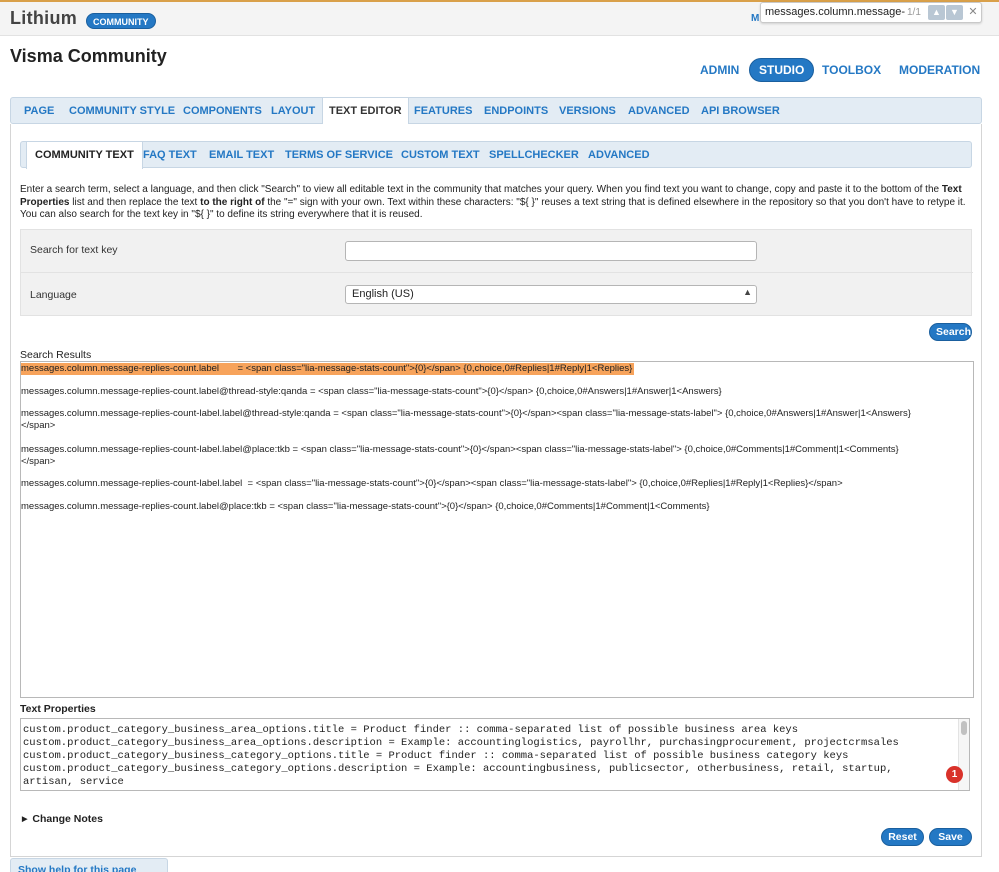 This screenshot has width=999, height=872. Describe the element at coordinates (782, 70) in the screenshot. I see `nav-studio: STUDIO` at that location.